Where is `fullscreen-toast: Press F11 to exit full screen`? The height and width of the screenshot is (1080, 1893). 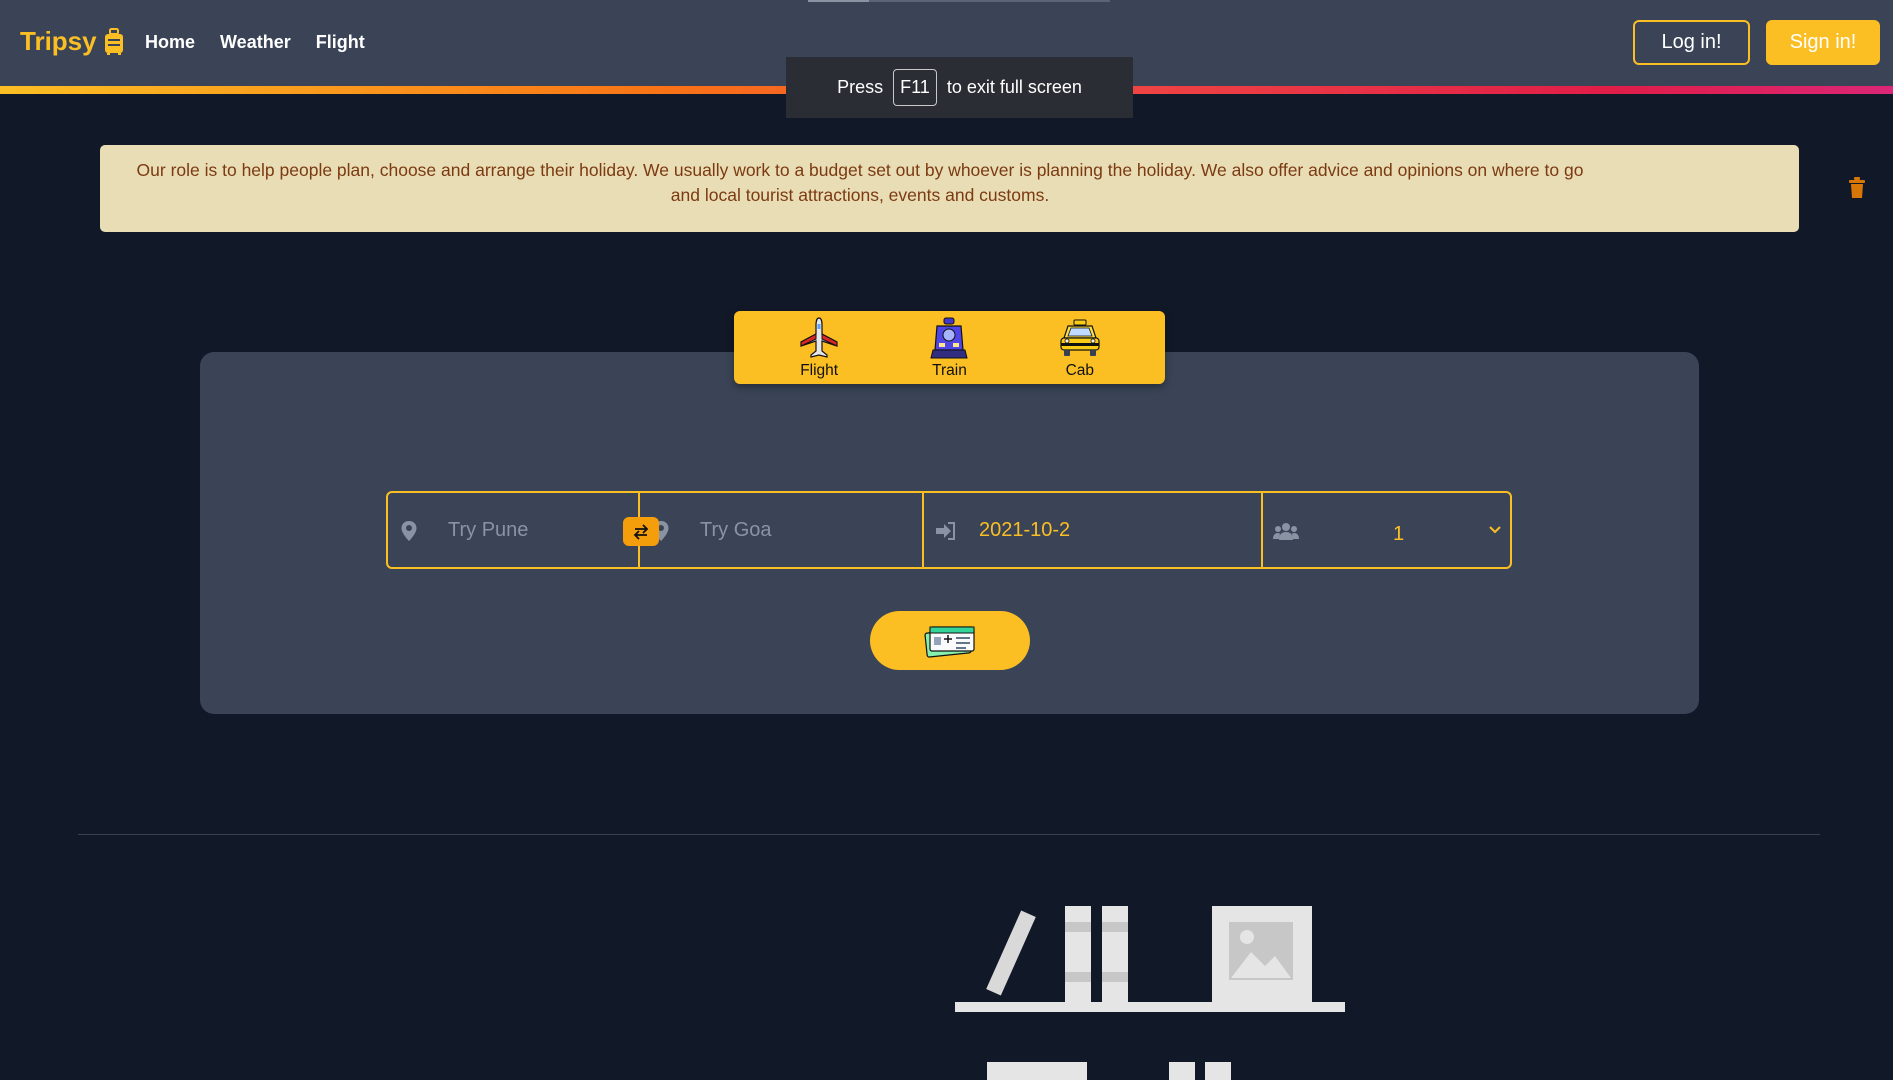 fullscreen-toast: Press F11 to exit full screen is located at coordinates (959, 87).